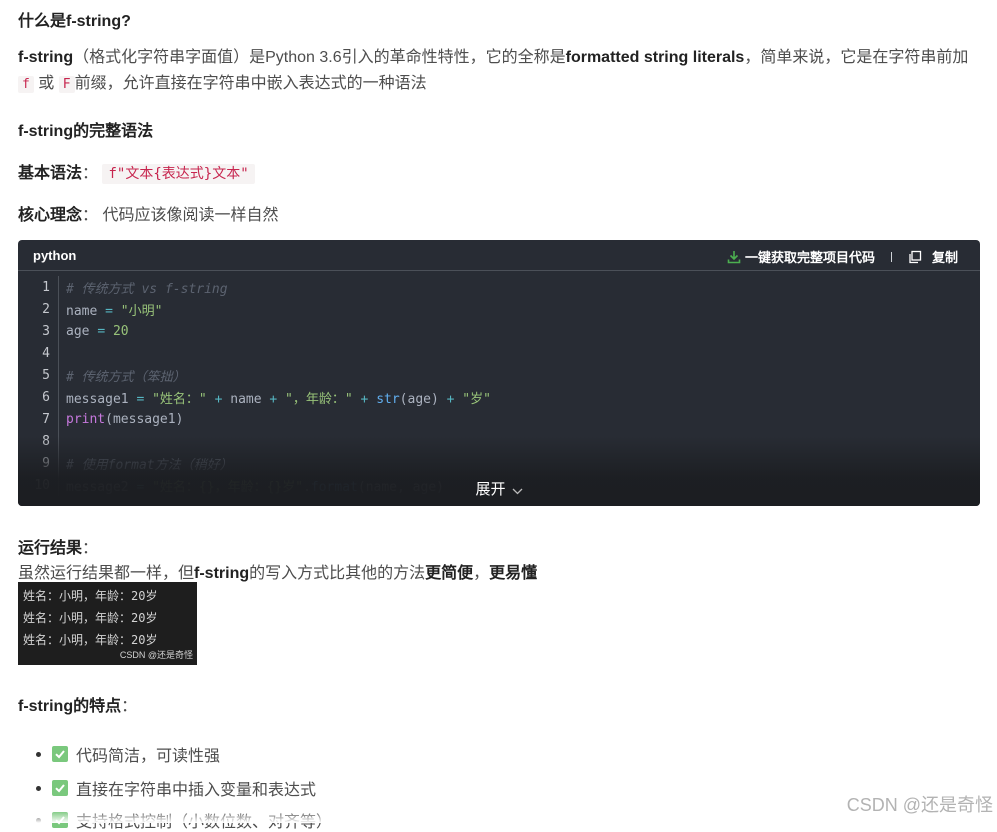 The width and height of the screenshot is (997, 832). Describe the element at coordinates (46, 375) in the screenshot. I see `line-number: 5` at that location.